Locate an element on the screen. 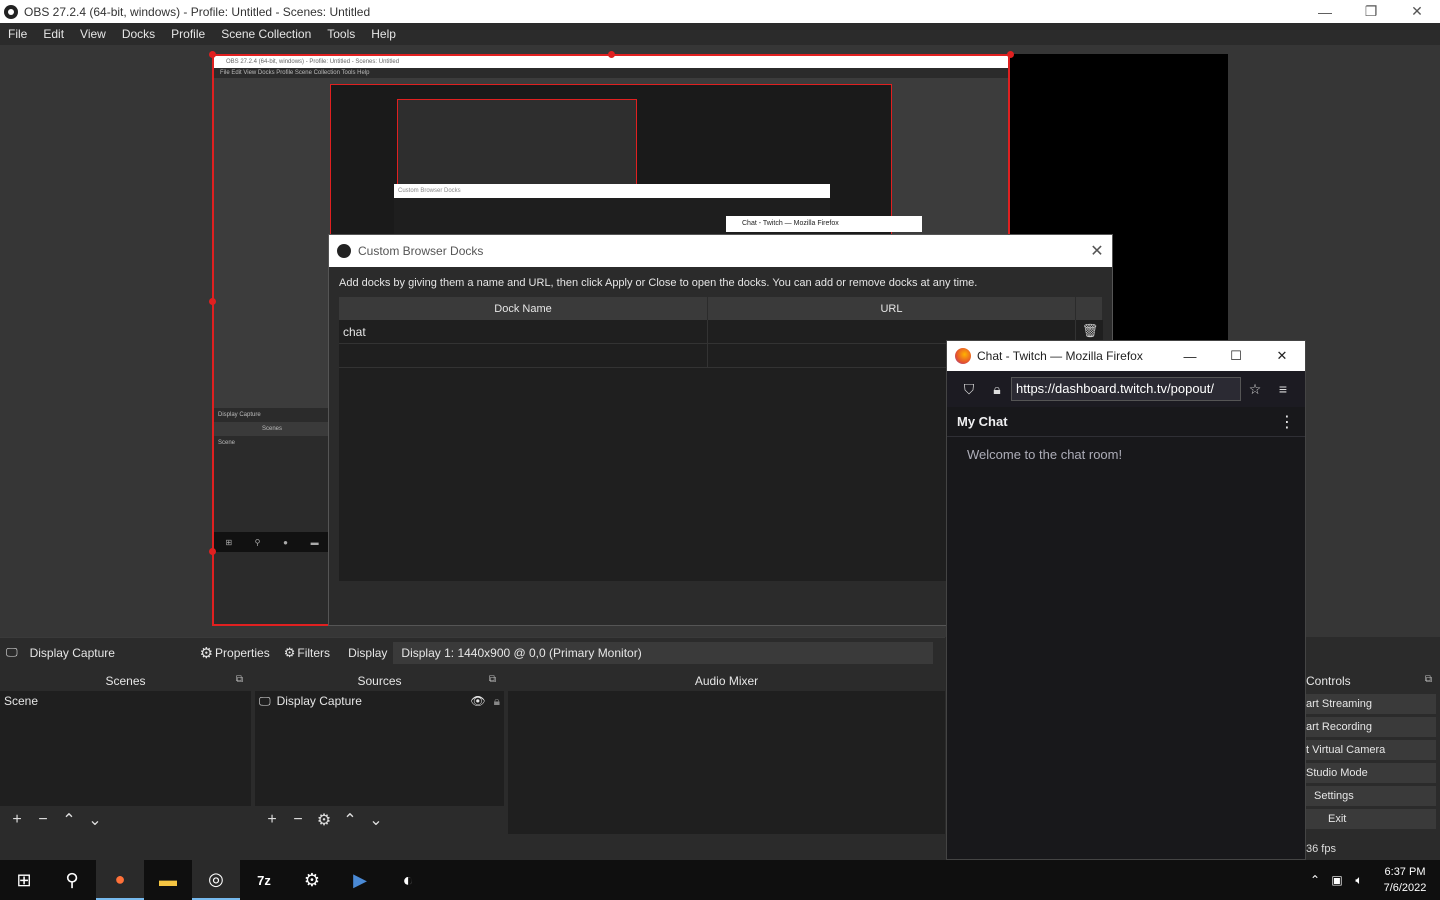 The image size is (1440, 900). nested-sidebar: Display Capture Scenes Scene is located at coordinates (272, 516).